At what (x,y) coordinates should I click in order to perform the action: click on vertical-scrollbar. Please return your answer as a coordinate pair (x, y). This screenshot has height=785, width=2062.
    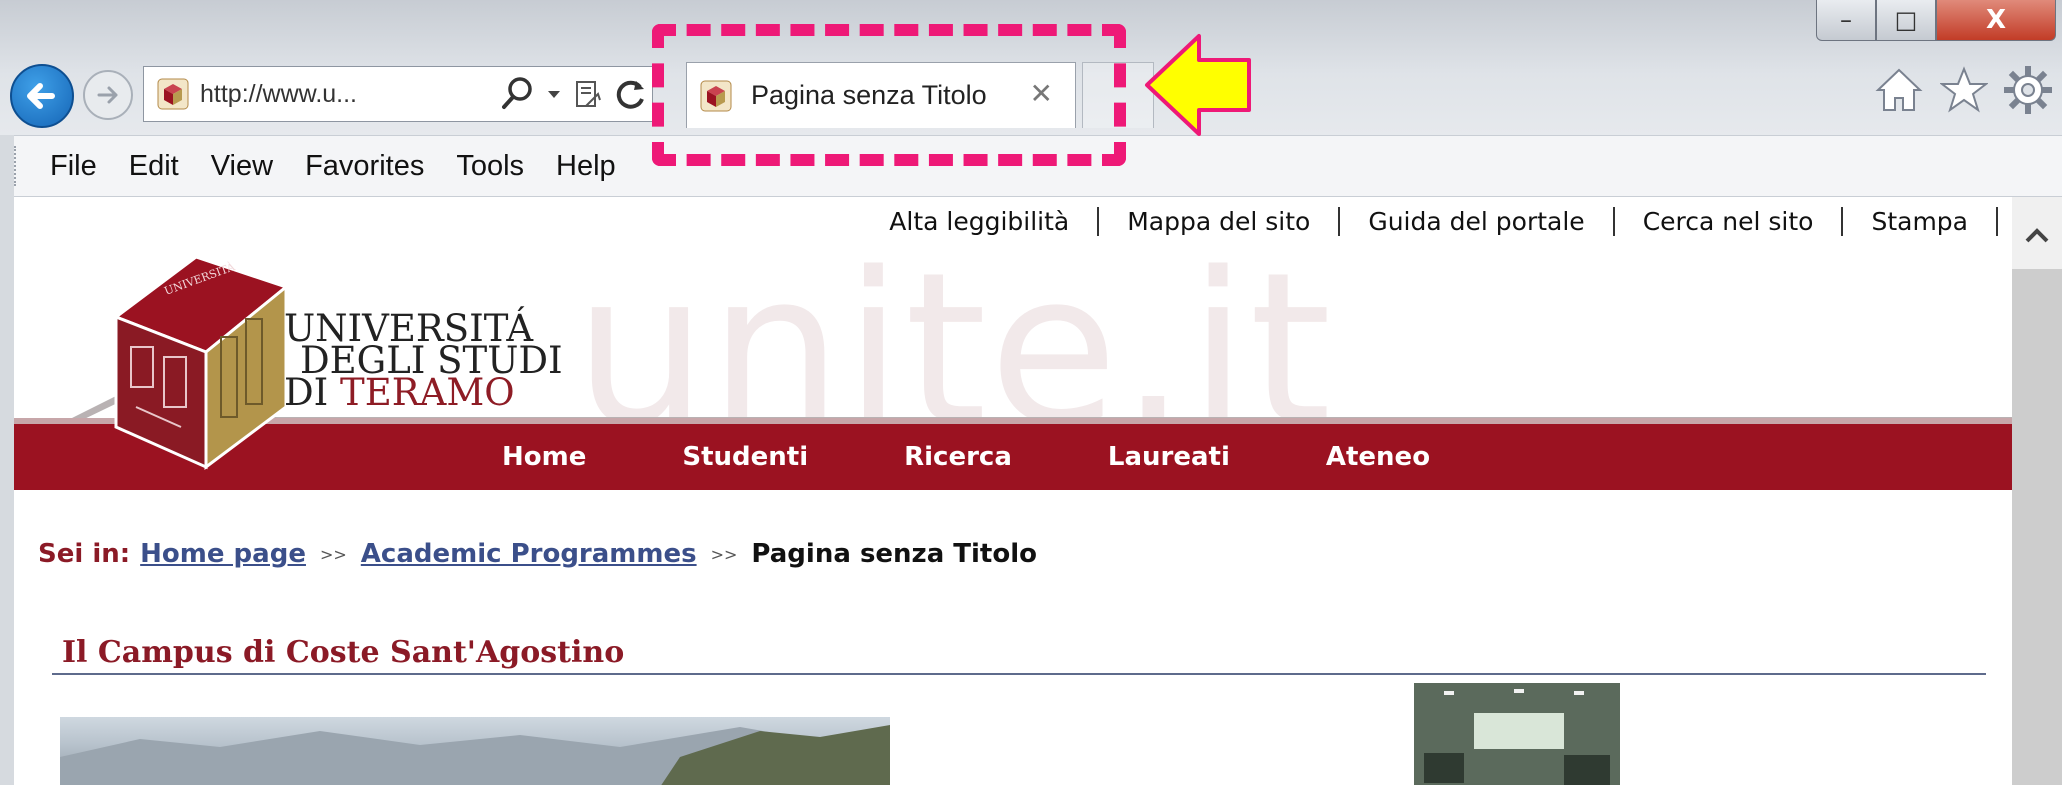
    Looking at the image, I should click on (2037, 491).